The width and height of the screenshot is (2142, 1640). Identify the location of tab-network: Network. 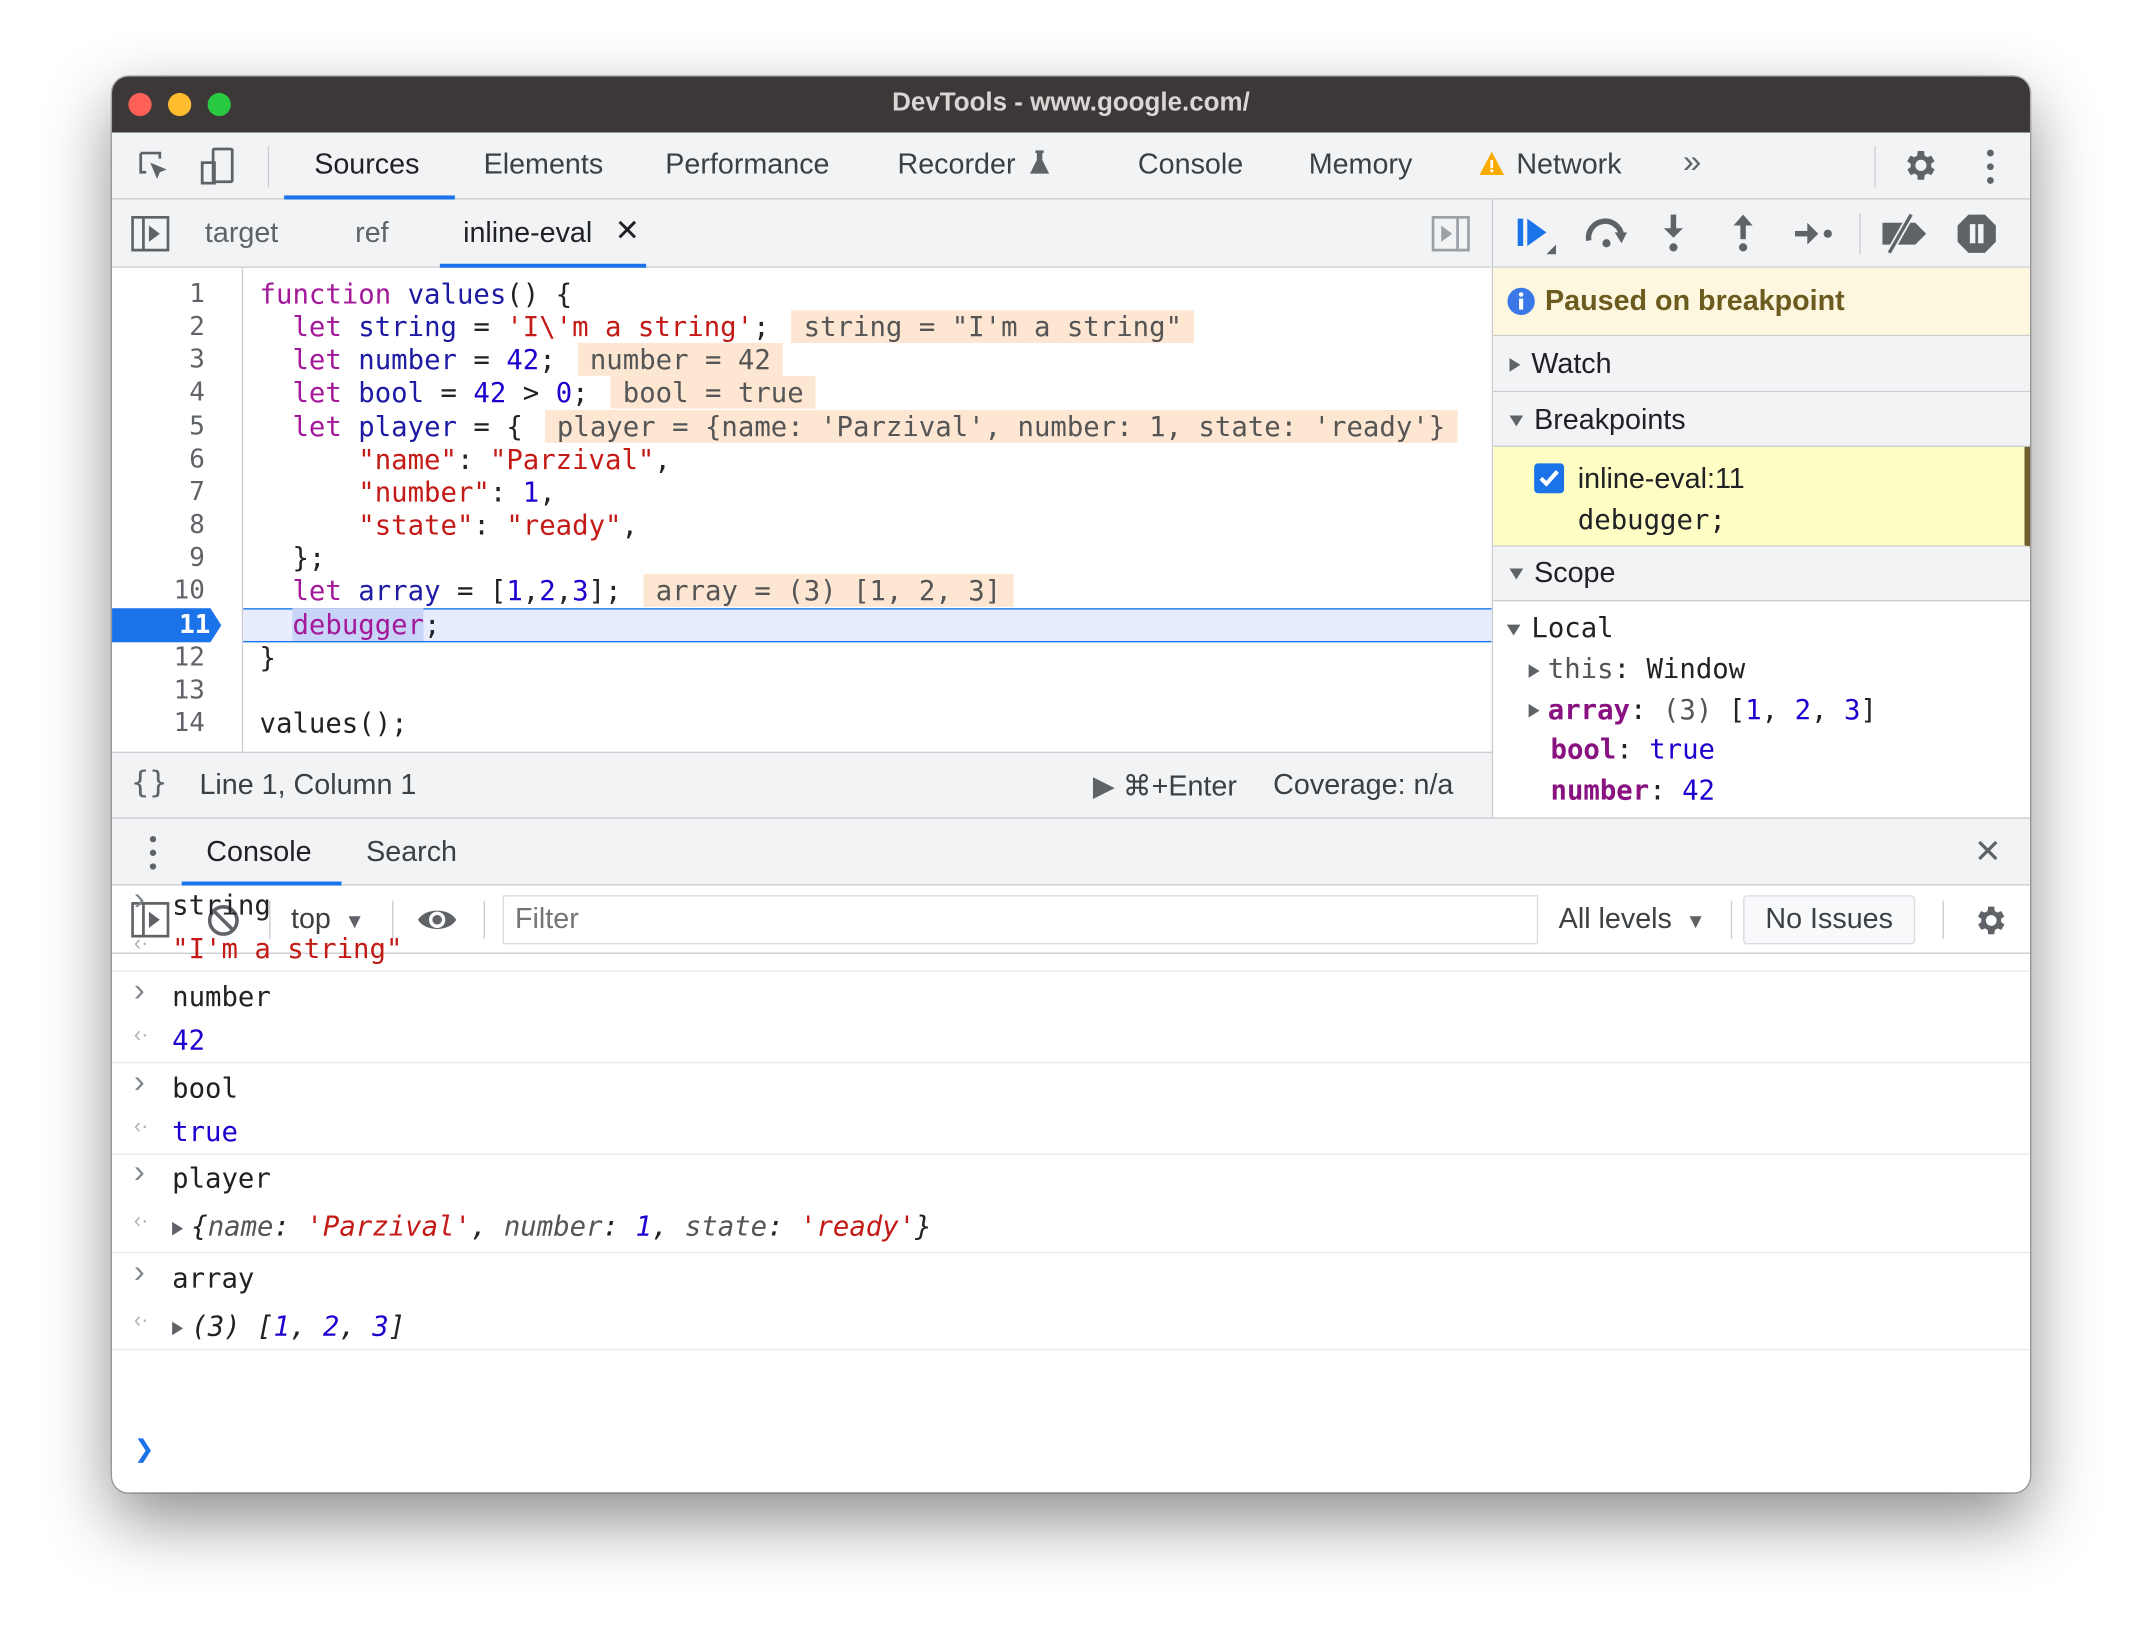
(1550, 165).